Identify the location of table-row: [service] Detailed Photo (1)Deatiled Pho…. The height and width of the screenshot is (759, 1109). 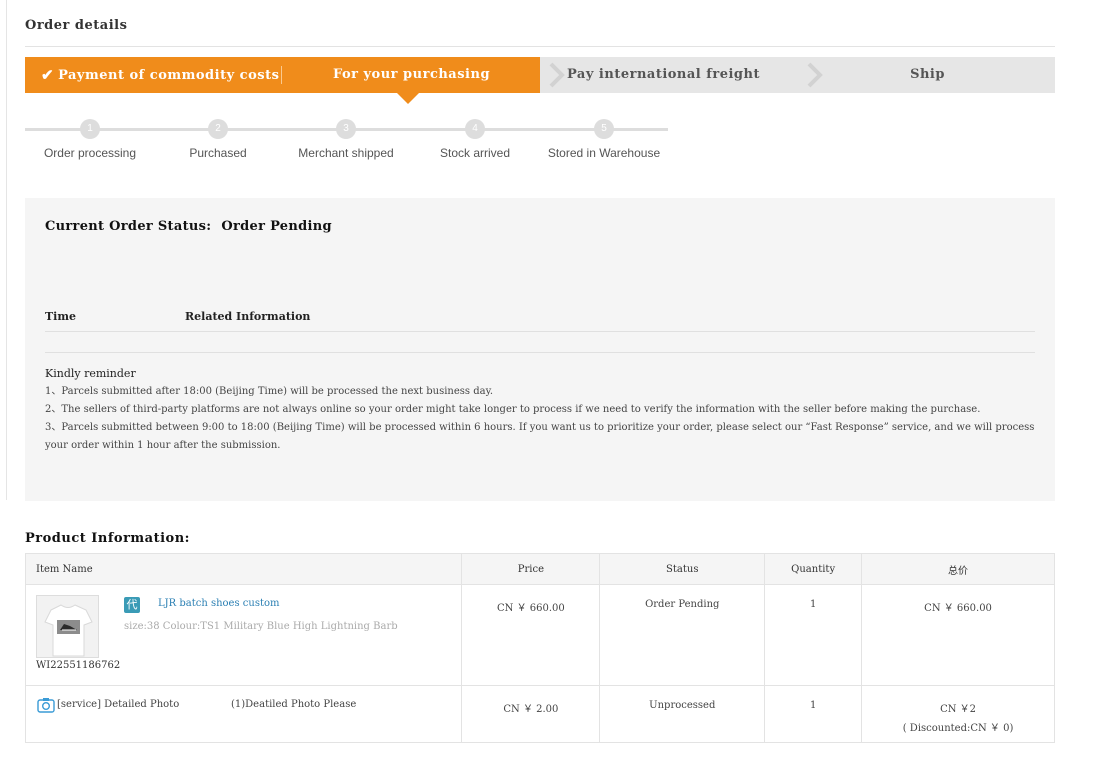
(539, 714).